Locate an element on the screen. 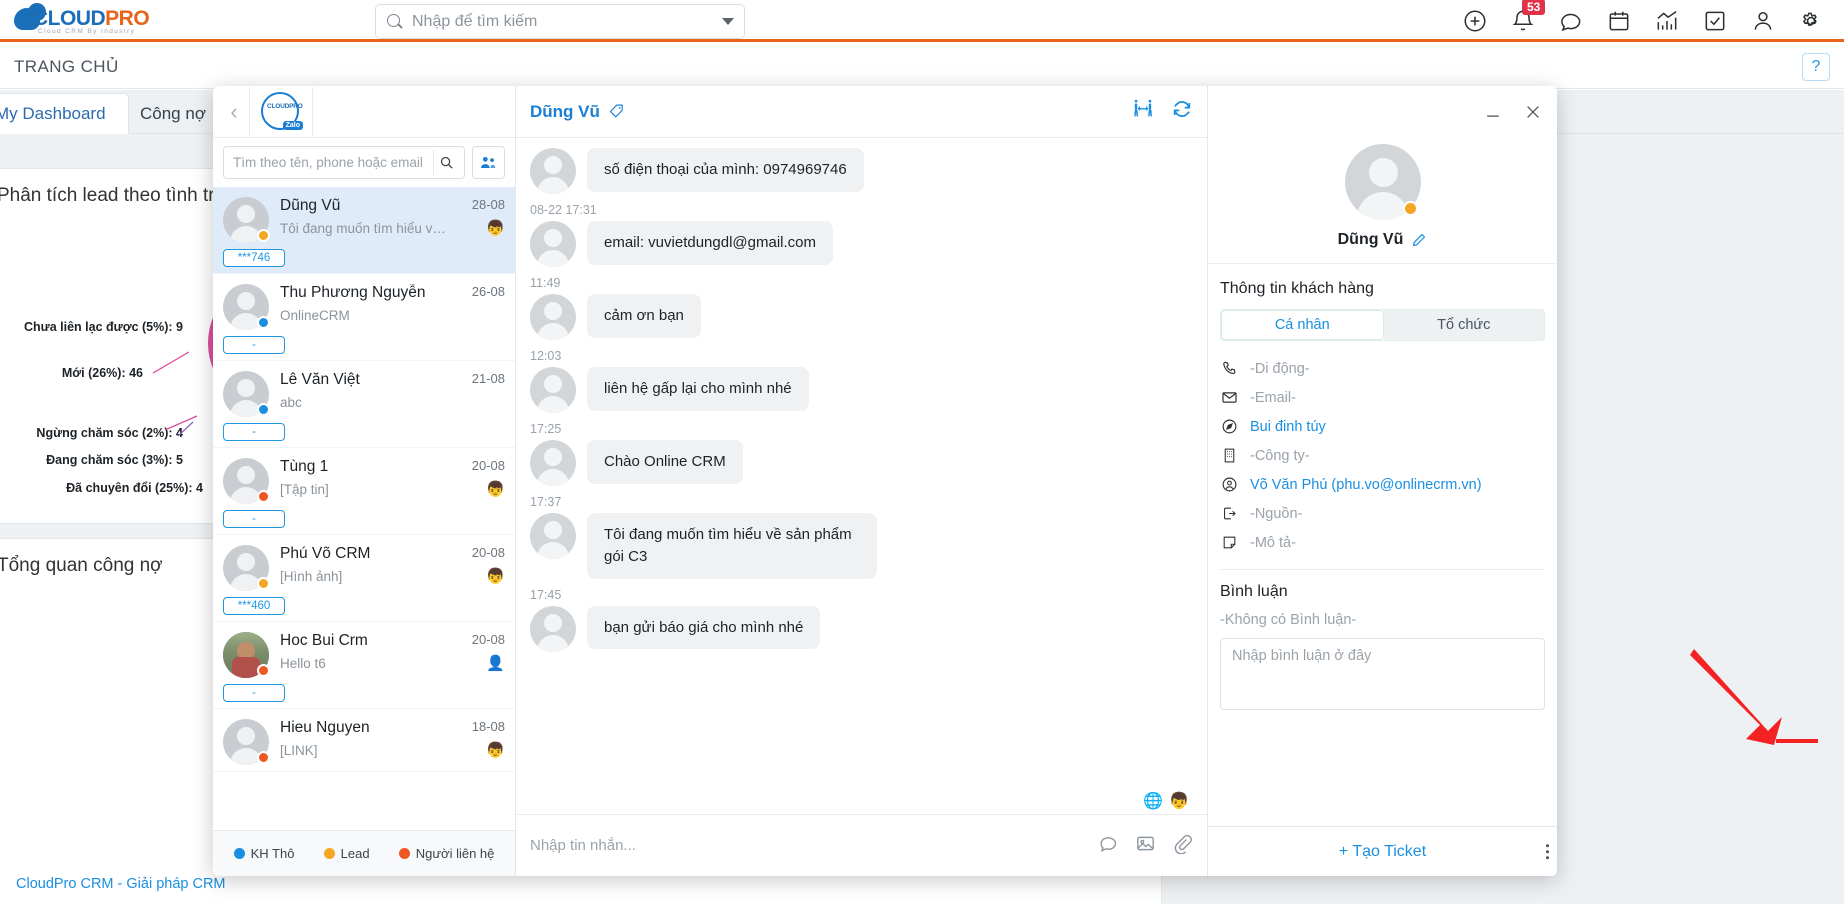 The width and height of the screenshot is (1844, 904). tab-my-dashboard: My Dashboard is located at coordinates (64, 113).